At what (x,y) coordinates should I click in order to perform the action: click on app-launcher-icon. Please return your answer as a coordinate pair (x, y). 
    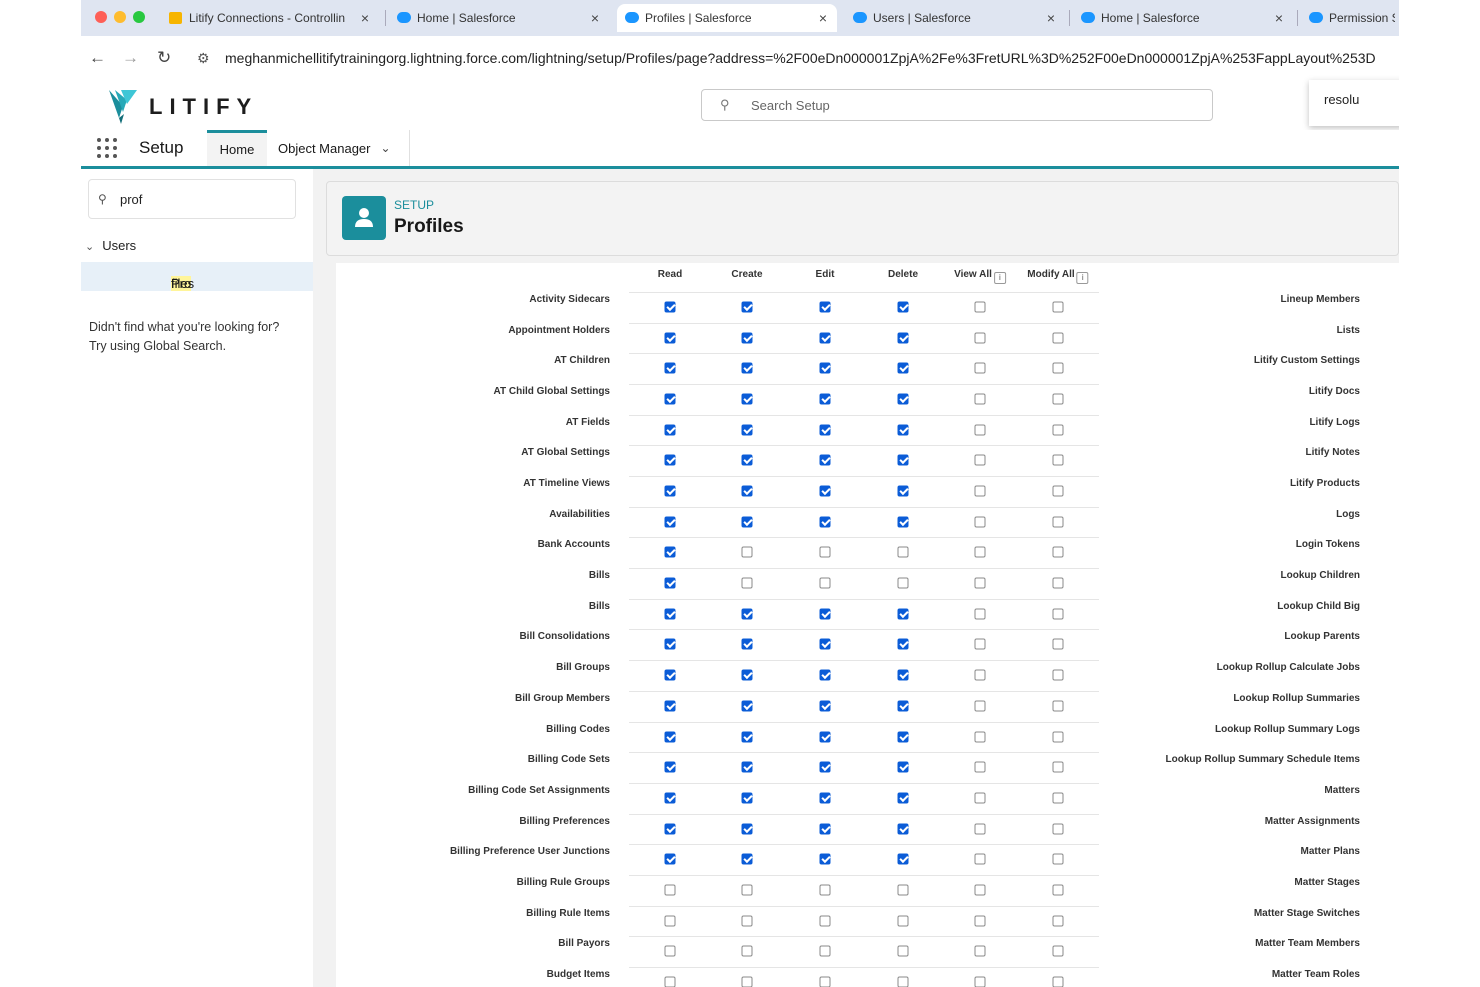
    Looking at the image, I should click on (107, 148).